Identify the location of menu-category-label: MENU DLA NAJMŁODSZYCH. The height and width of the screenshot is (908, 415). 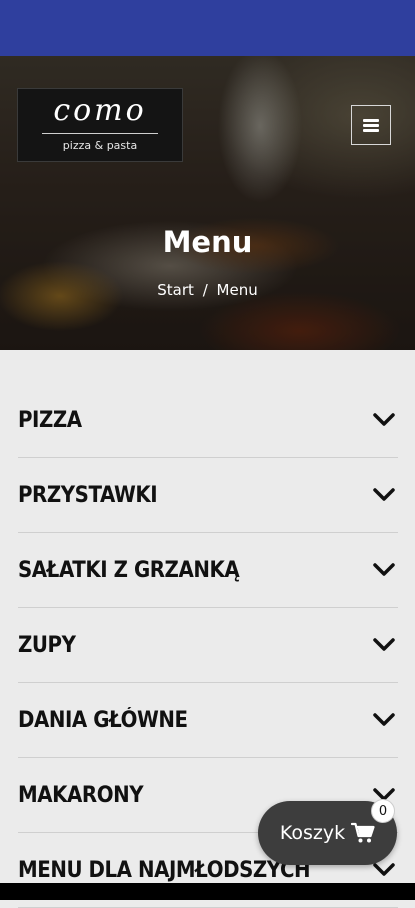
(164, 870).